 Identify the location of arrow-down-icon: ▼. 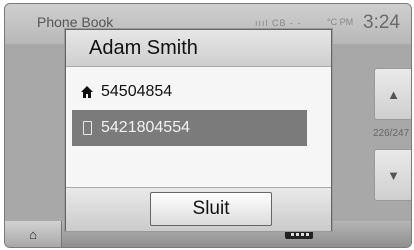
(393, 175).